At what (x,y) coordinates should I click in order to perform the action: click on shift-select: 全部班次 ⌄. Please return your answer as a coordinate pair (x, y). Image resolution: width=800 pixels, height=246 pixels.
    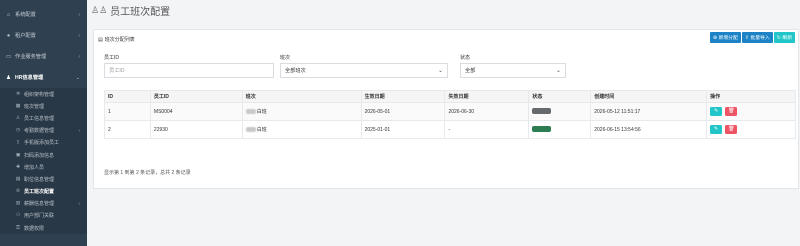
    Looking at the image, I should click on (364, 70).